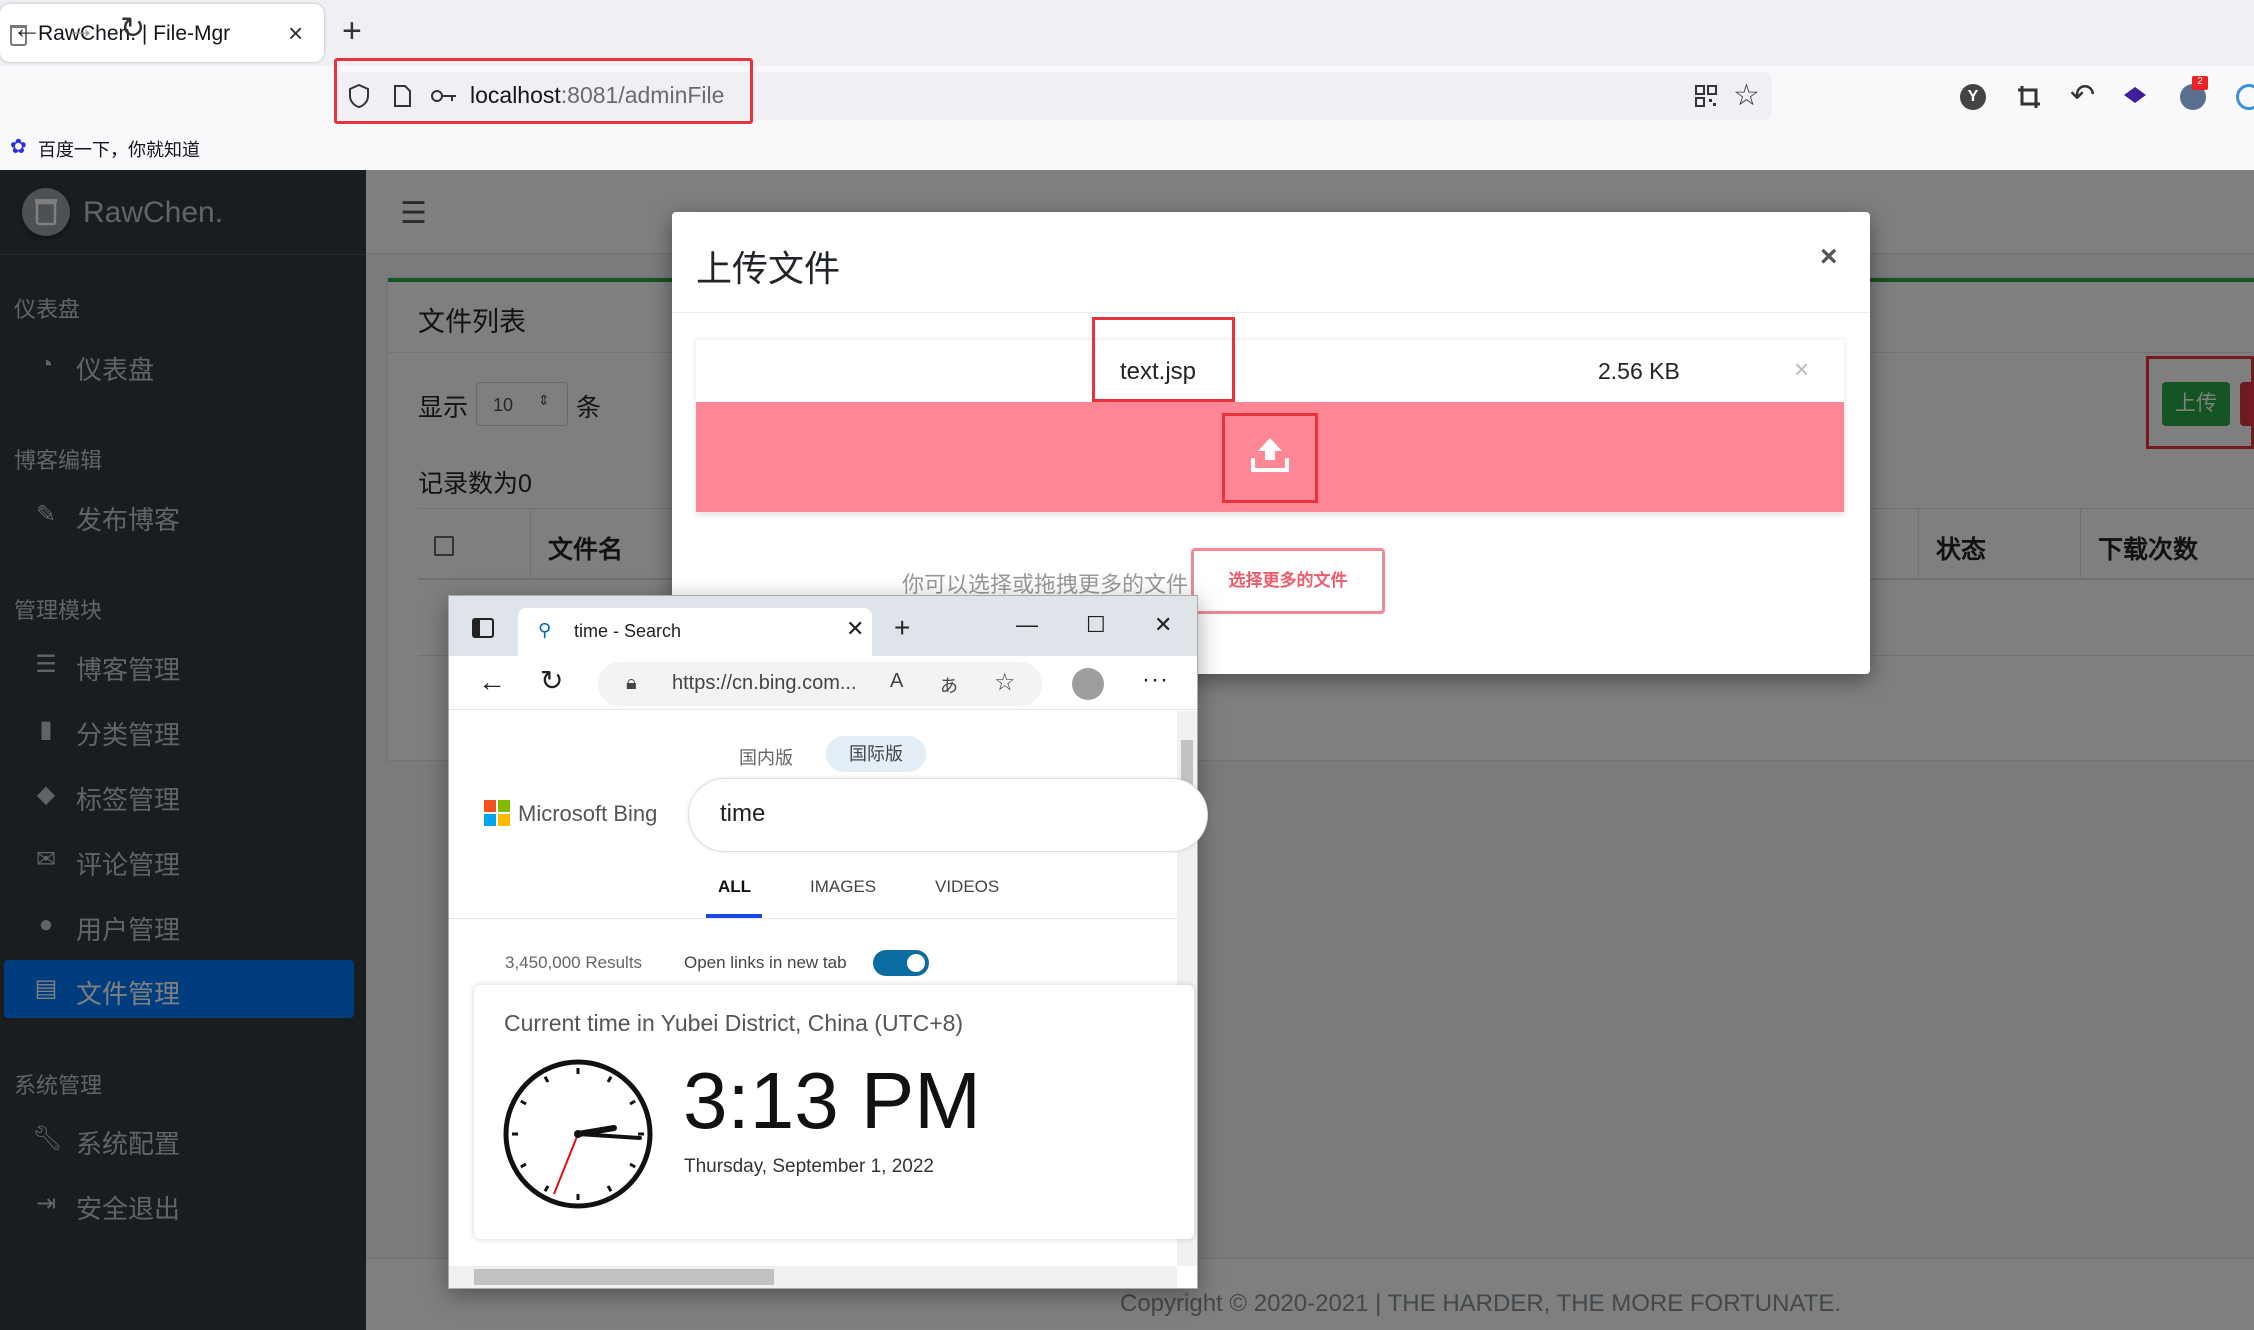 The image size is (2254, 1330). I want to click on remove-file-icon: ×, so click(1801, 369).